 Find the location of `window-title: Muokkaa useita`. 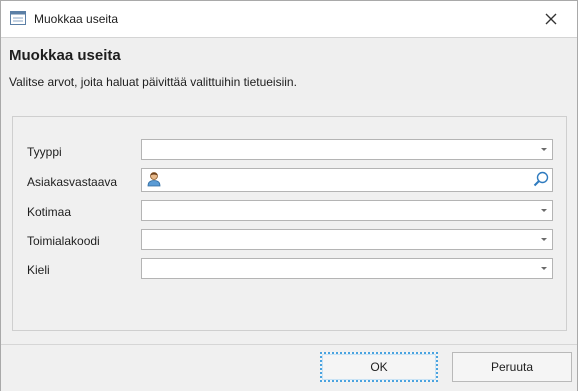

window-title: Muokkaa useita is located at coordinates (76, 19).